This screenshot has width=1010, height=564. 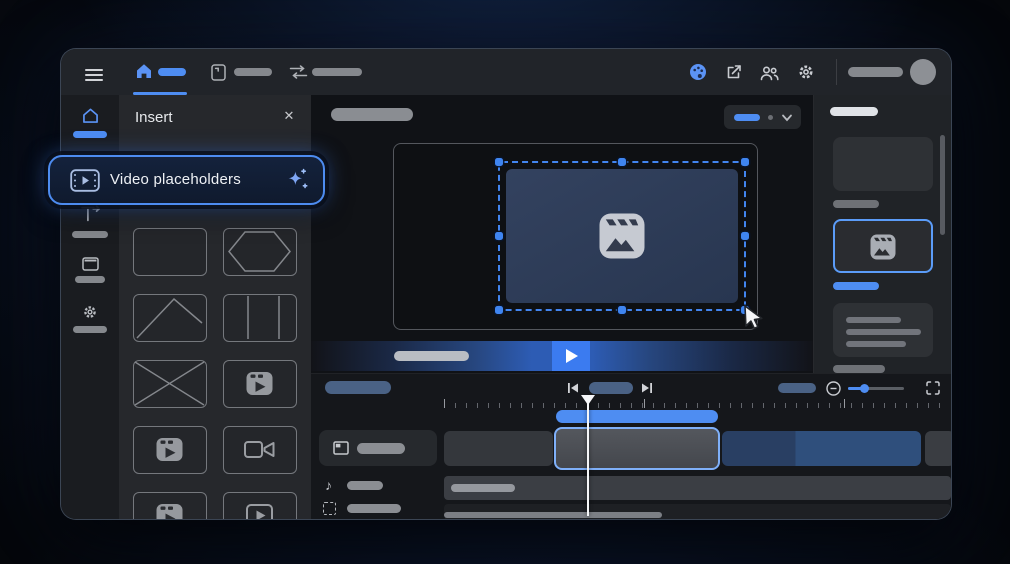 I want to click on video-camera-icon, so click(x=259, y=449).